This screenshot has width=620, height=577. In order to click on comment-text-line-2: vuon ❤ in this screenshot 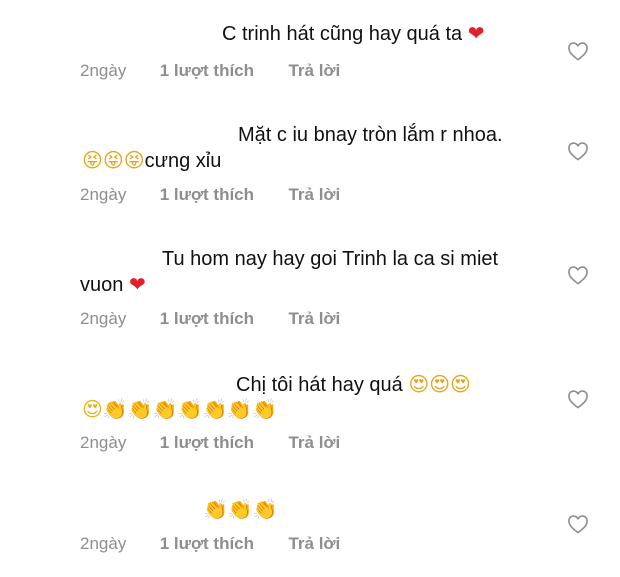, I will do `click(113, 285)`.